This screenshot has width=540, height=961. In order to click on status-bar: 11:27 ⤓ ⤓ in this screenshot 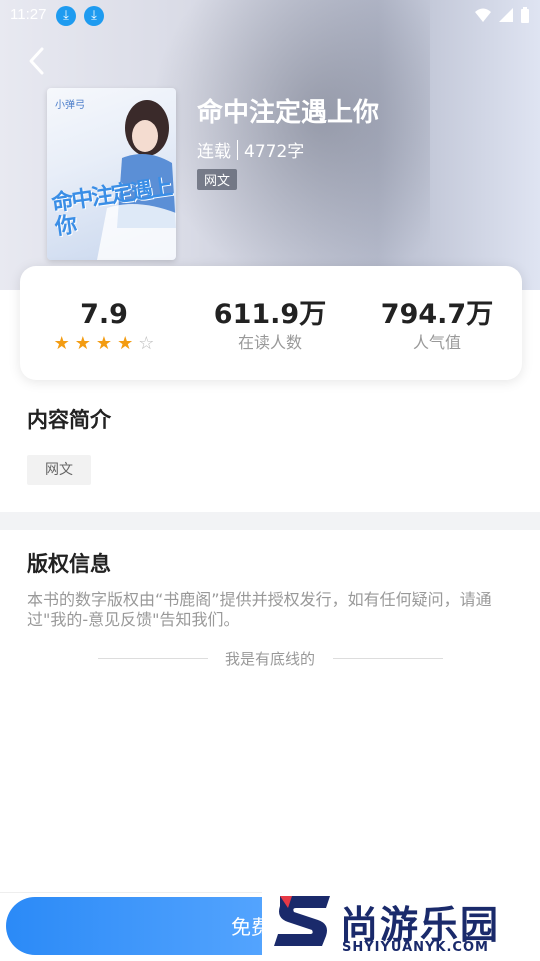, I will do `click(270, 16)`.